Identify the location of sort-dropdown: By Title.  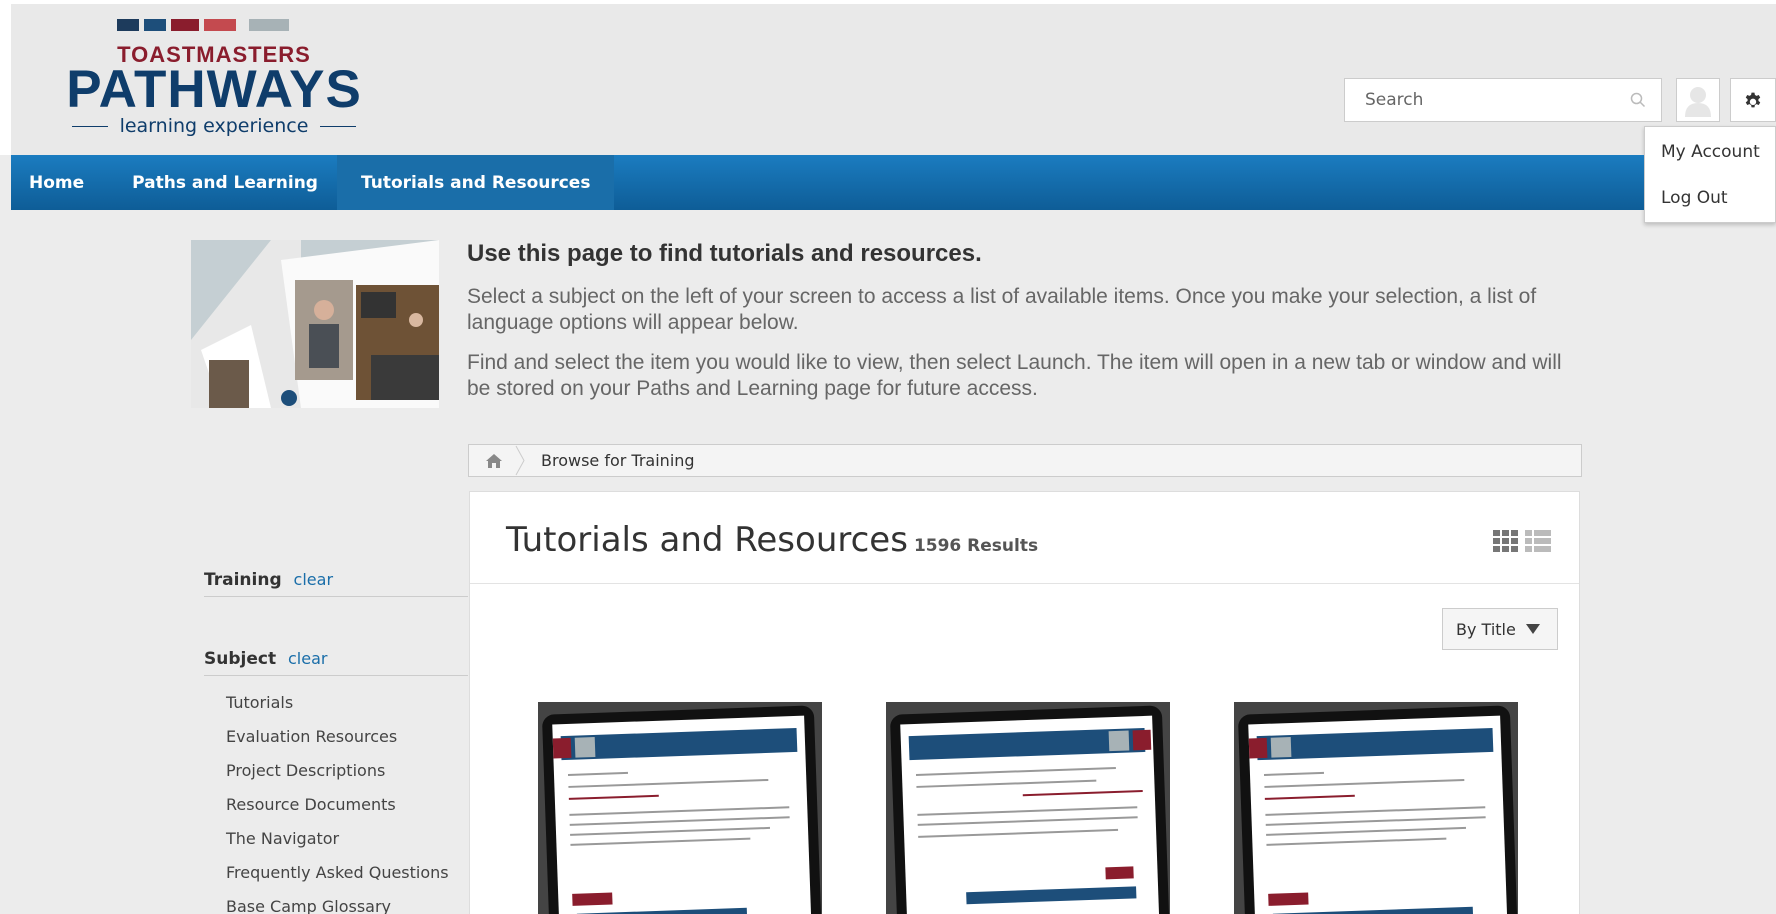
(1500, 629).